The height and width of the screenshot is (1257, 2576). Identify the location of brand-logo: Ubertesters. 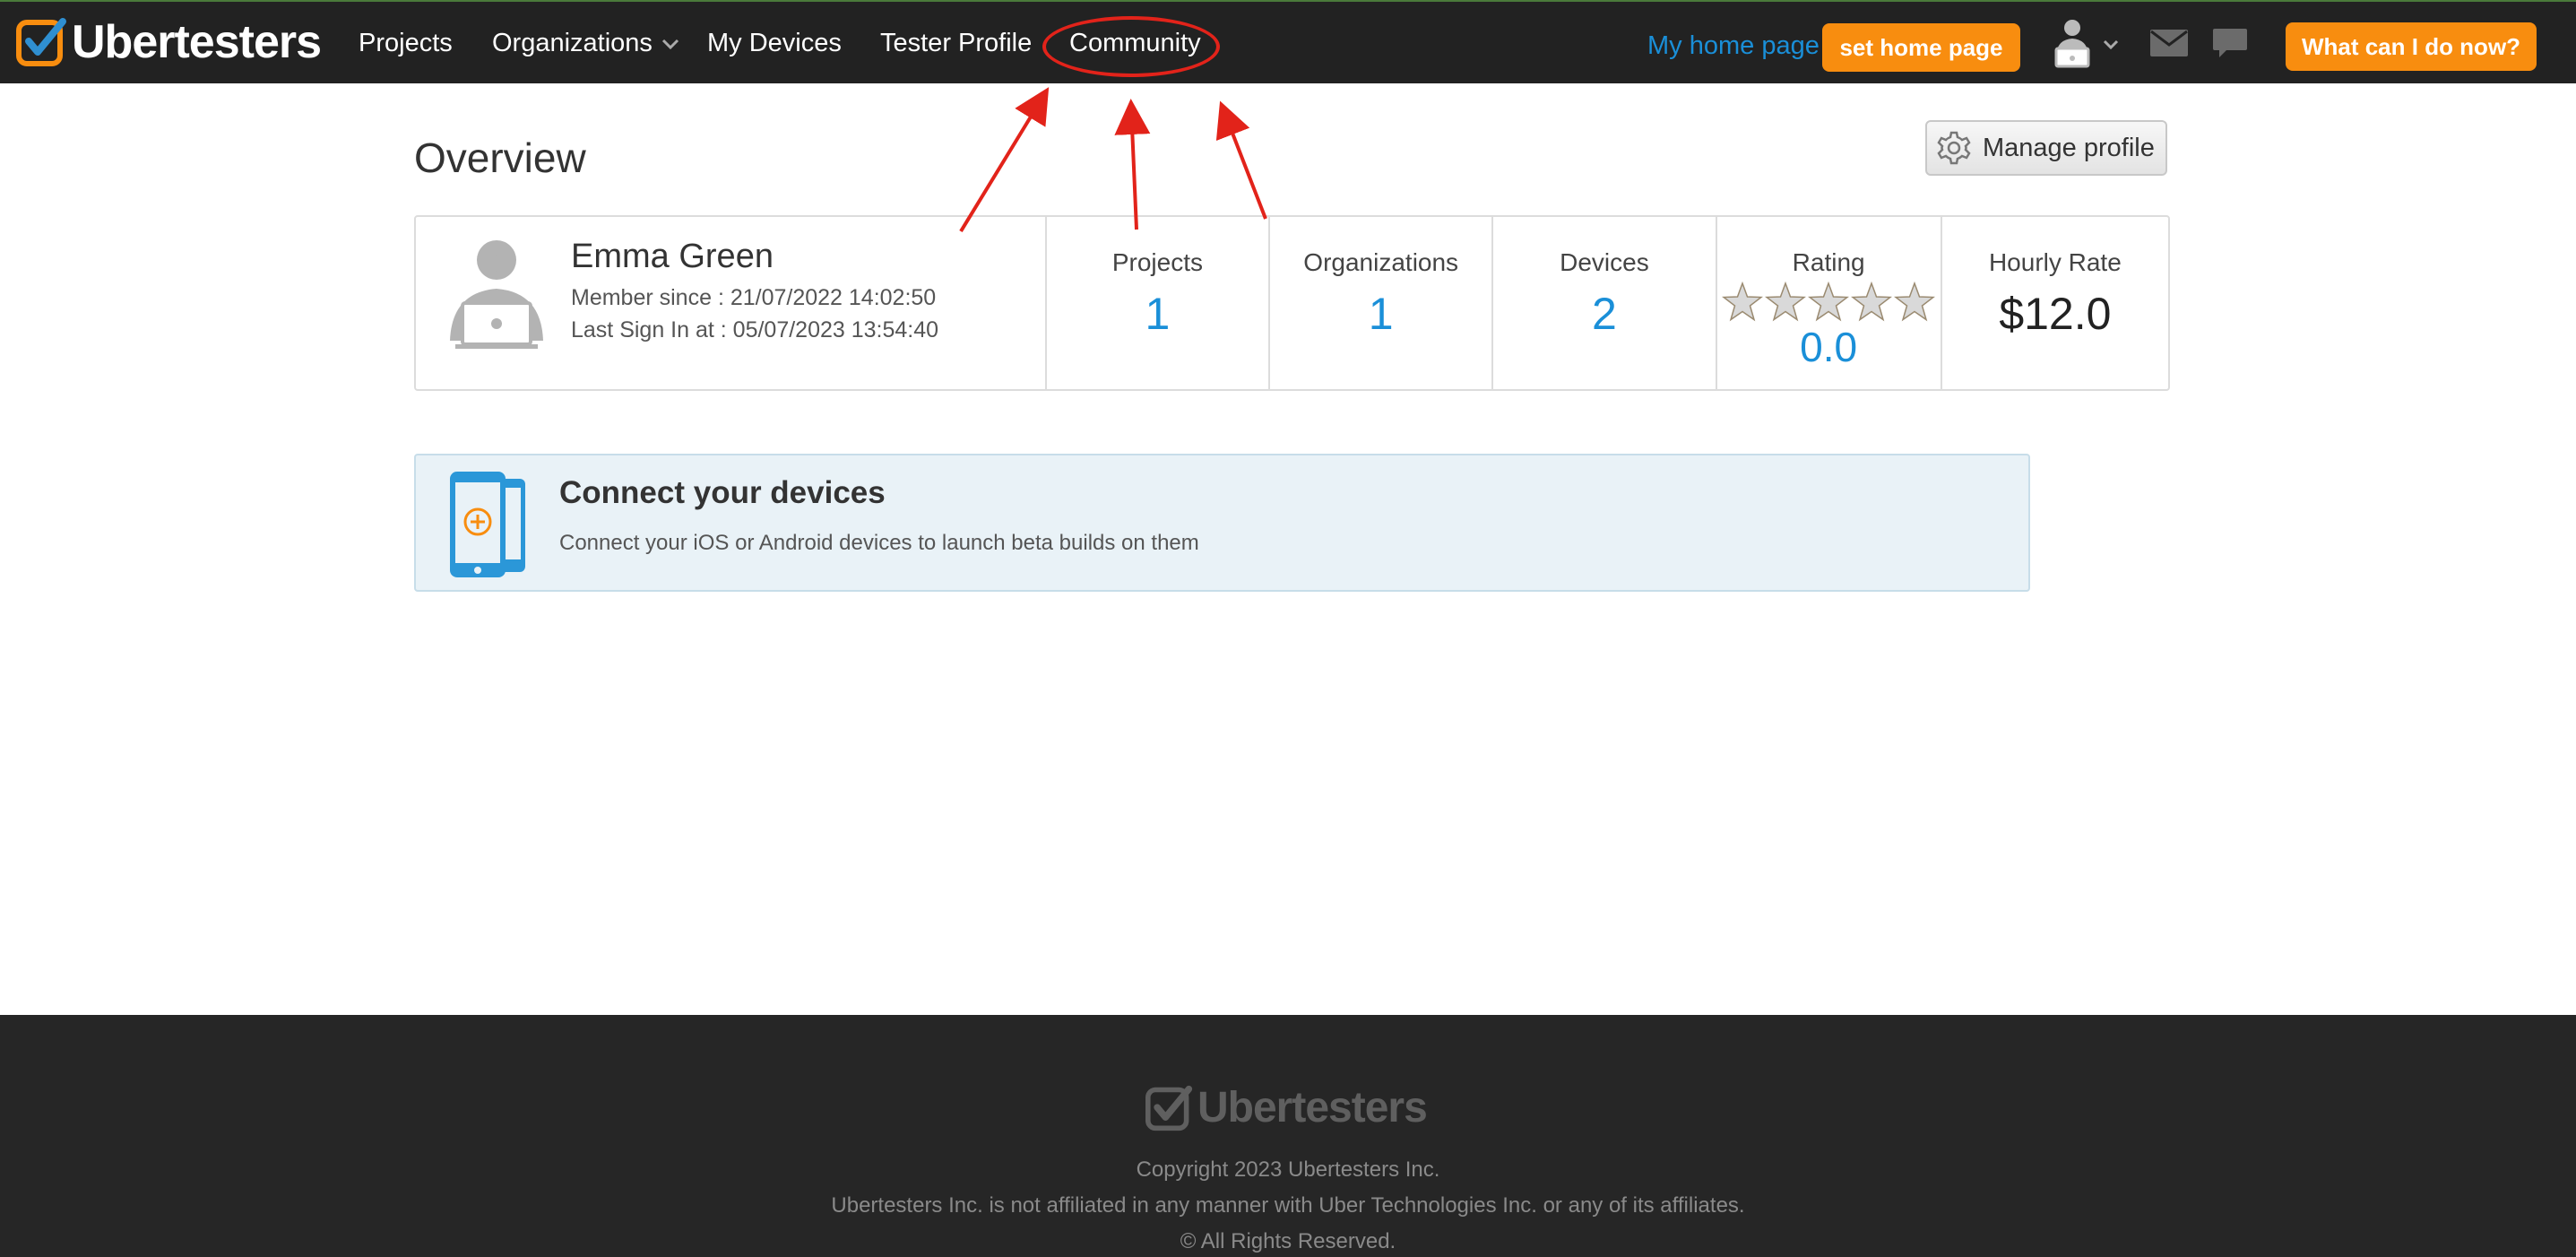
(169, 42).